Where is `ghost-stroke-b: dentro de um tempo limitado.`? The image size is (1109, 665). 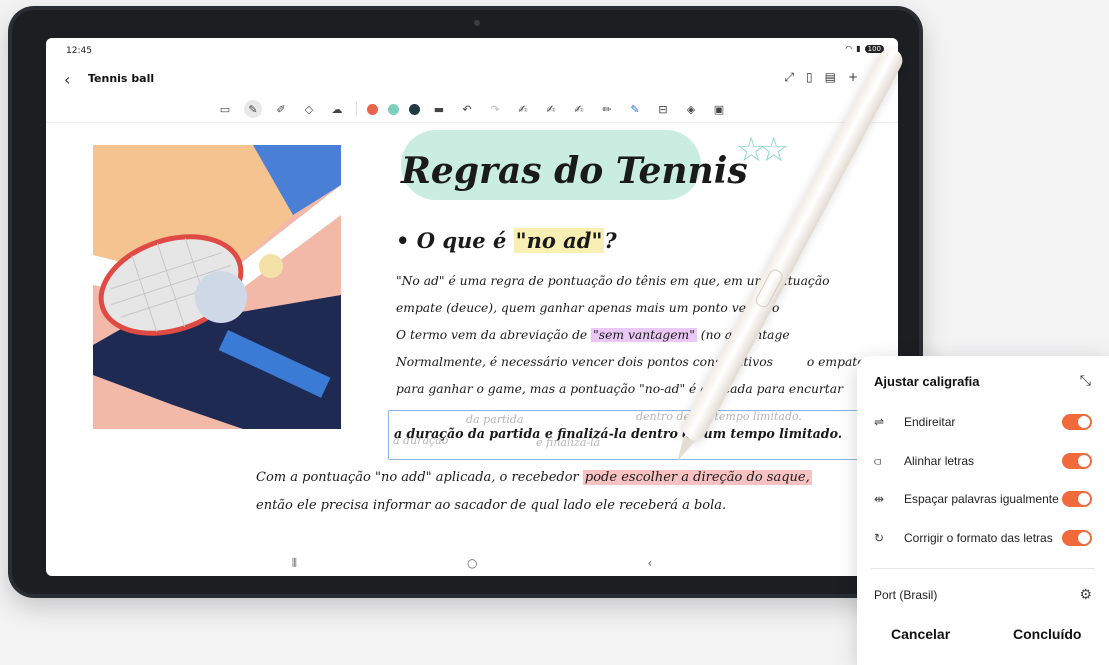
ghost-stroke-b: dentro de um tempo limitado. is located at coordinates (719, 416).